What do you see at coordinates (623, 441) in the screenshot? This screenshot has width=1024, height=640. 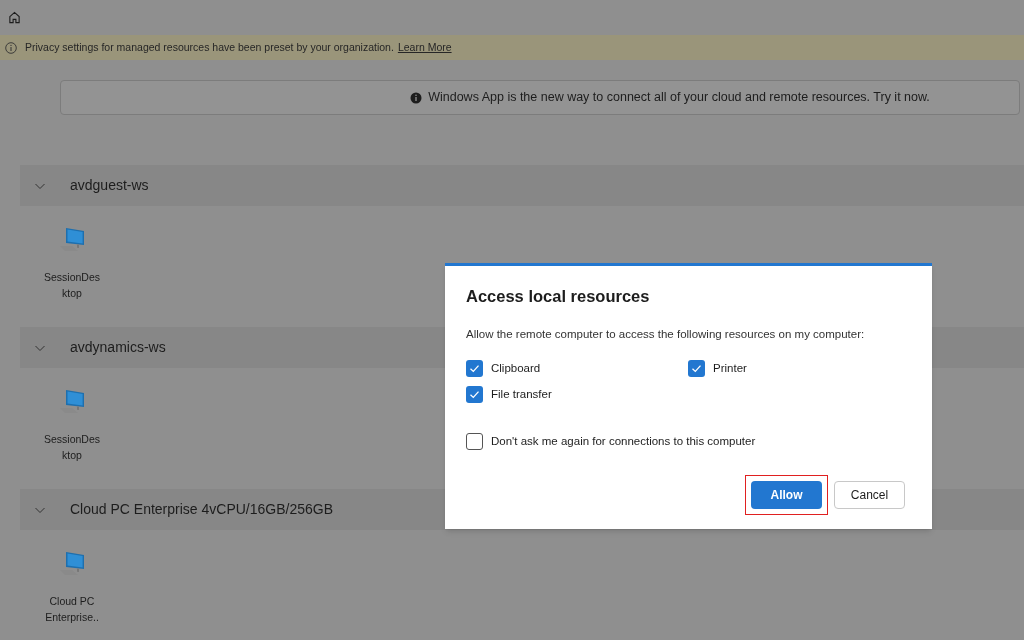 I see `checkbox-label: Don't ask me again for connections to this computer` at bounding box center [623, 441].